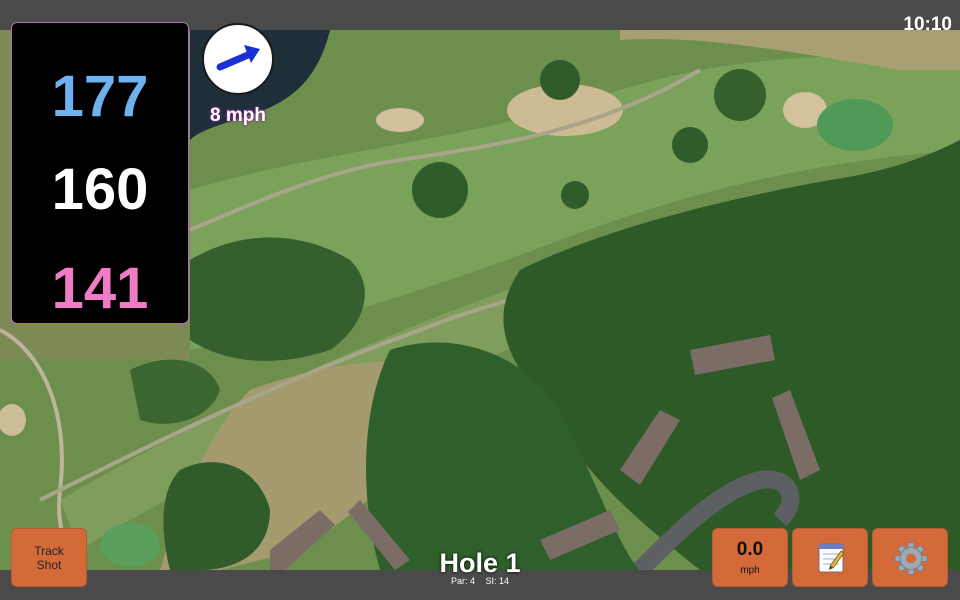 Image resolution: width=960 pixels, height=600 pixels. What do you see at coordinates (480, 581) in the screenshot?
I see `hole-info: Par: 4 SI: 14` at bounding box center [480, 581].